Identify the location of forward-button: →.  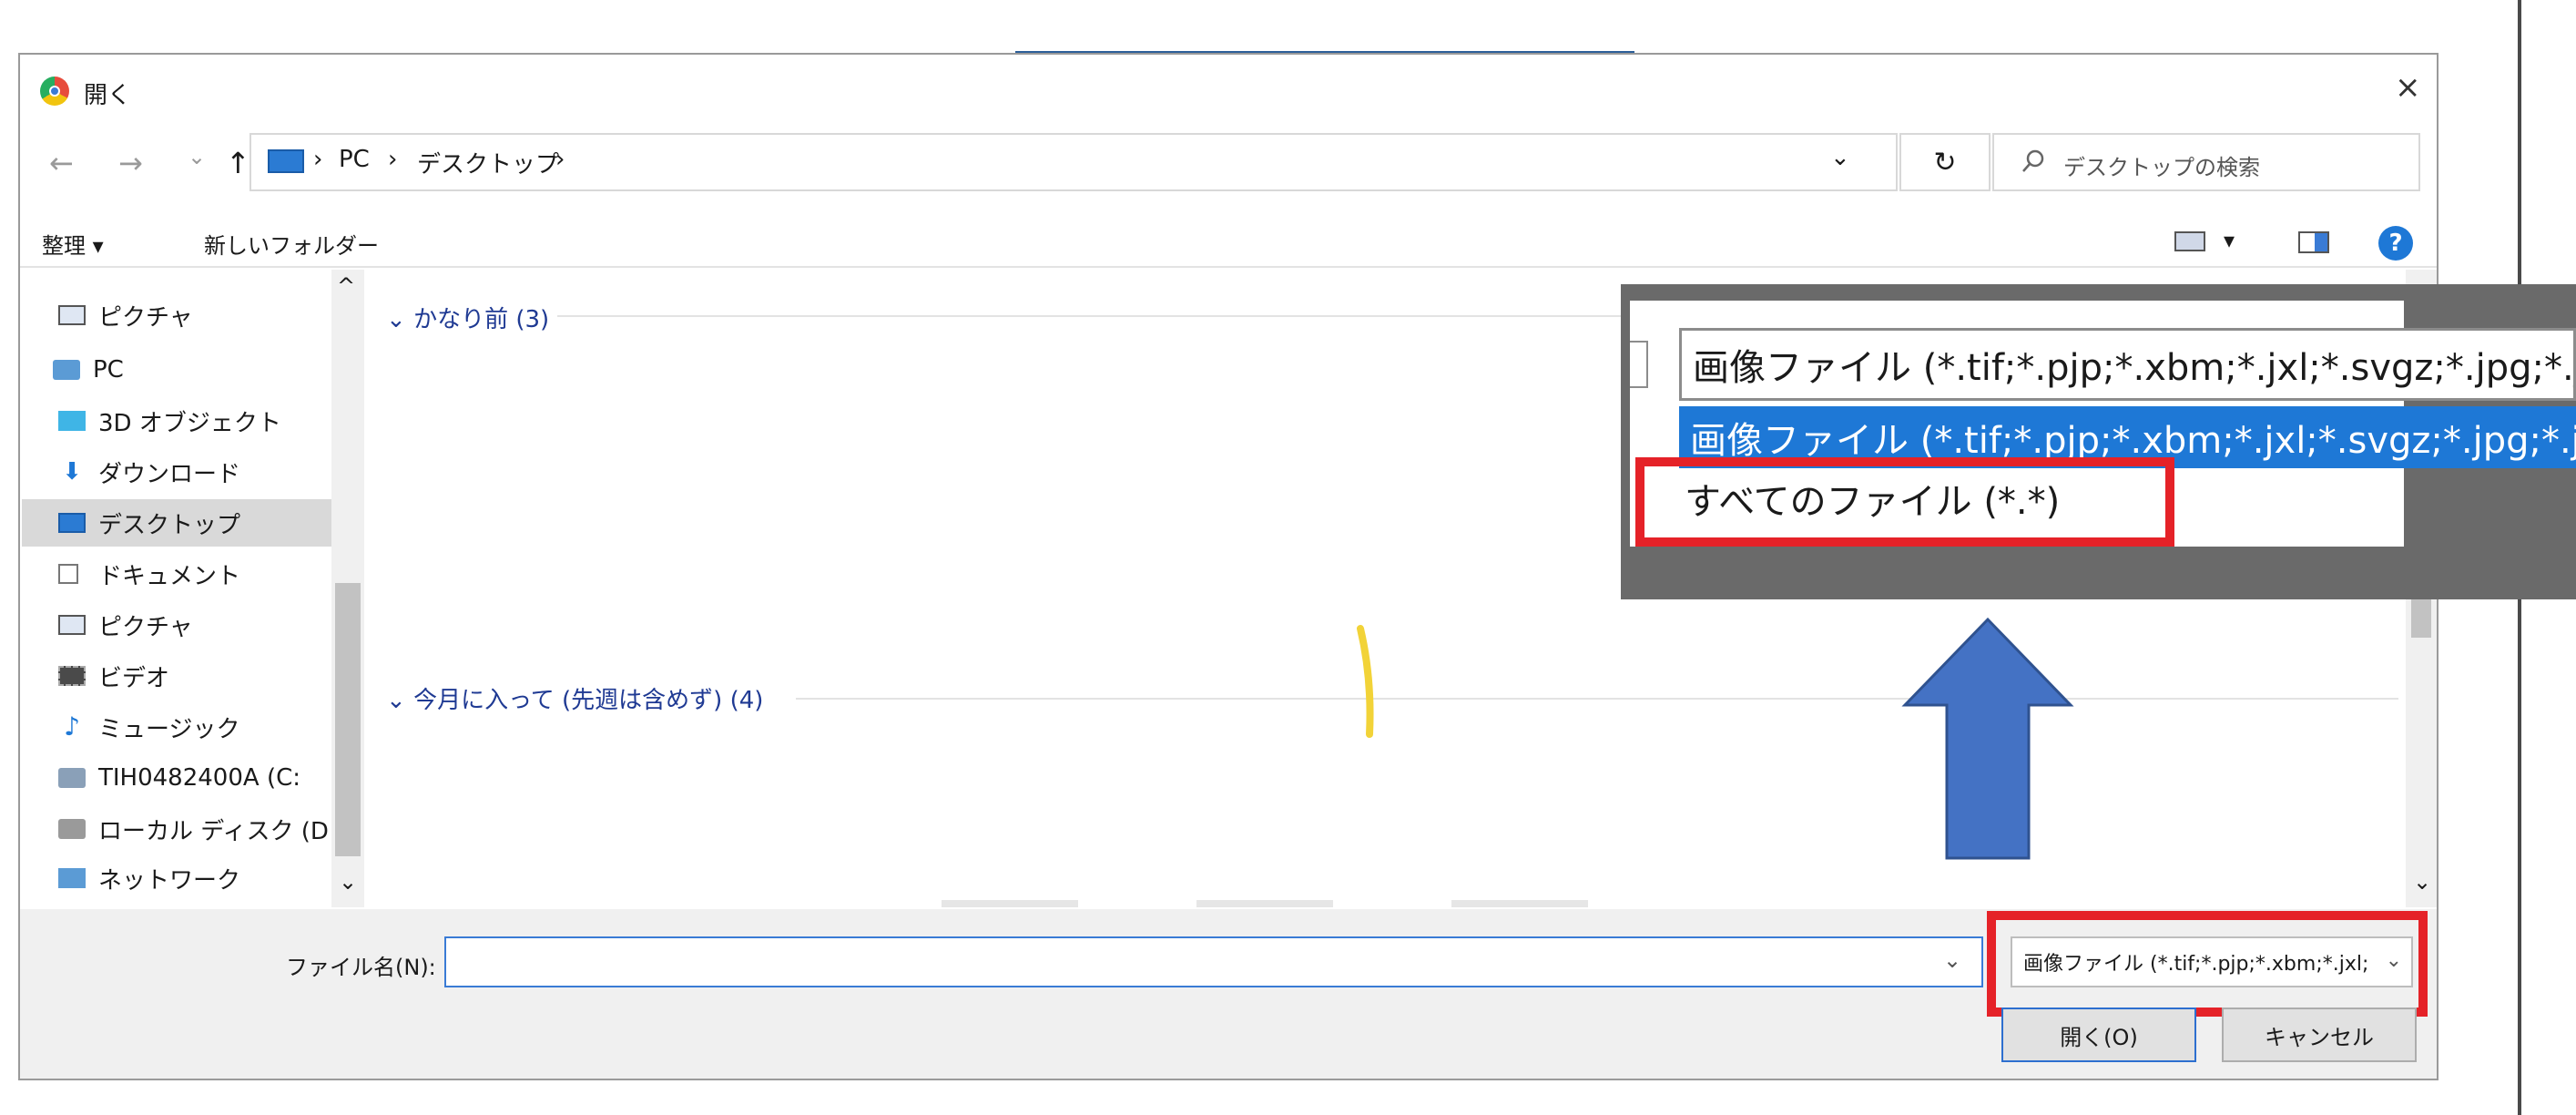
(130, 163).